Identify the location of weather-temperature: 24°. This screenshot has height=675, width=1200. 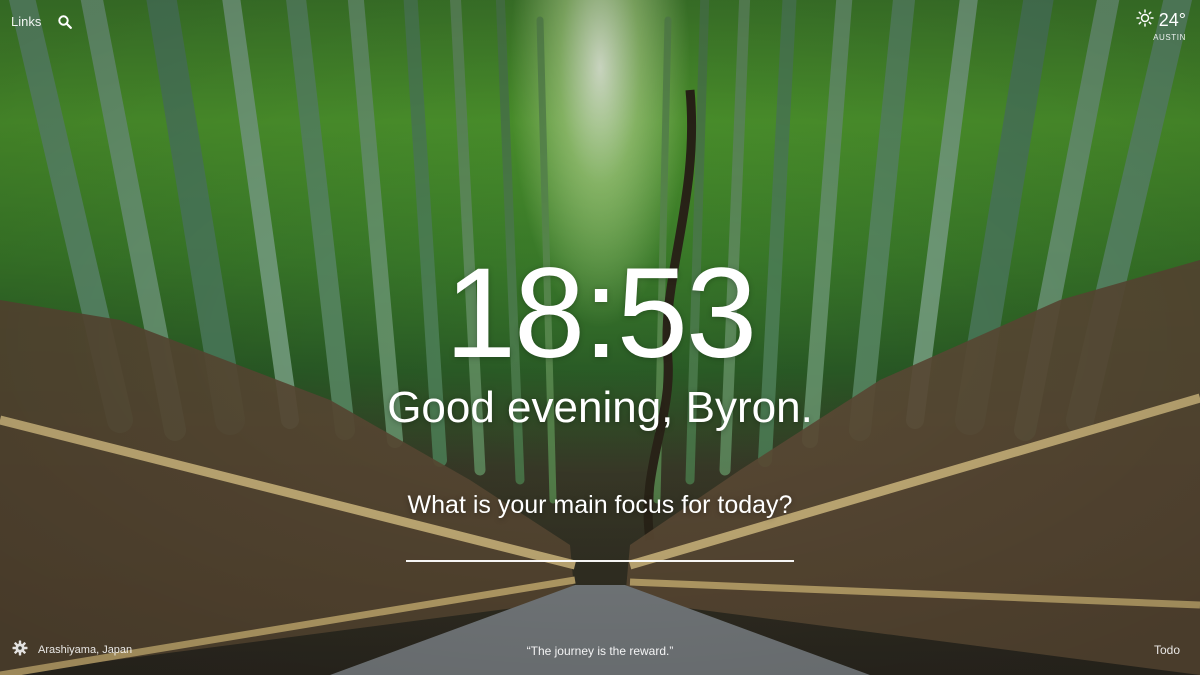
(1172, 20).